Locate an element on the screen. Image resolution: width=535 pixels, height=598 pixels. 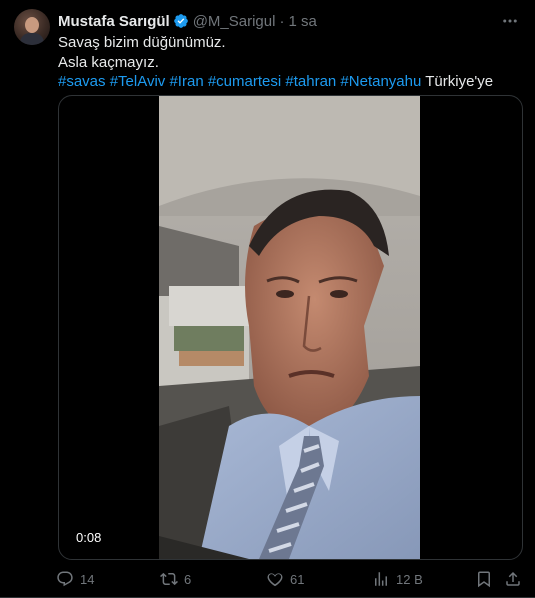
views-button: 12 B is located at coordinates (397, 579).